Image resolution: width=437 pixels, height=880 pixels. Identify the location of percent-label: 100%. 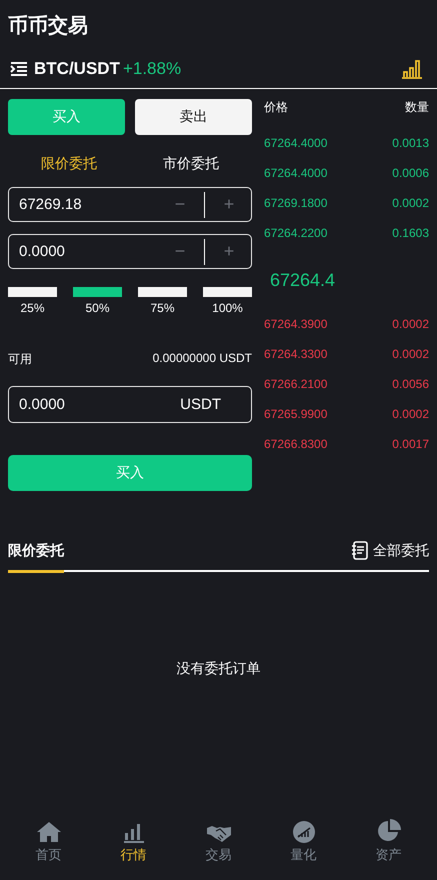
(227, 308).